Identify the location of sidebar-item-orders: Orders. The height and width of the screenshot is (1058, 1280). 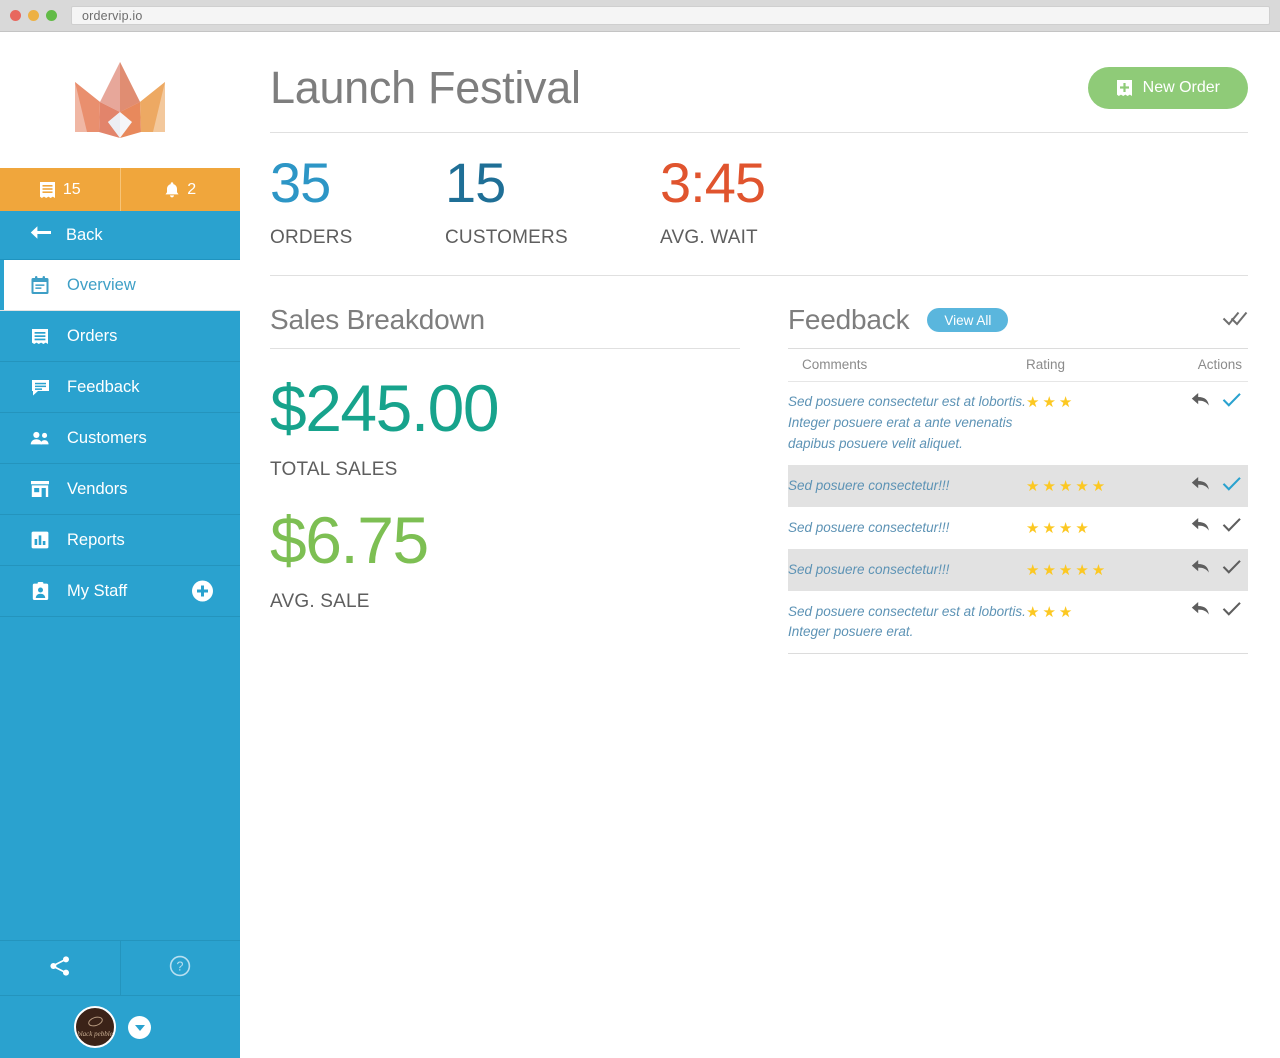
(120, 336).